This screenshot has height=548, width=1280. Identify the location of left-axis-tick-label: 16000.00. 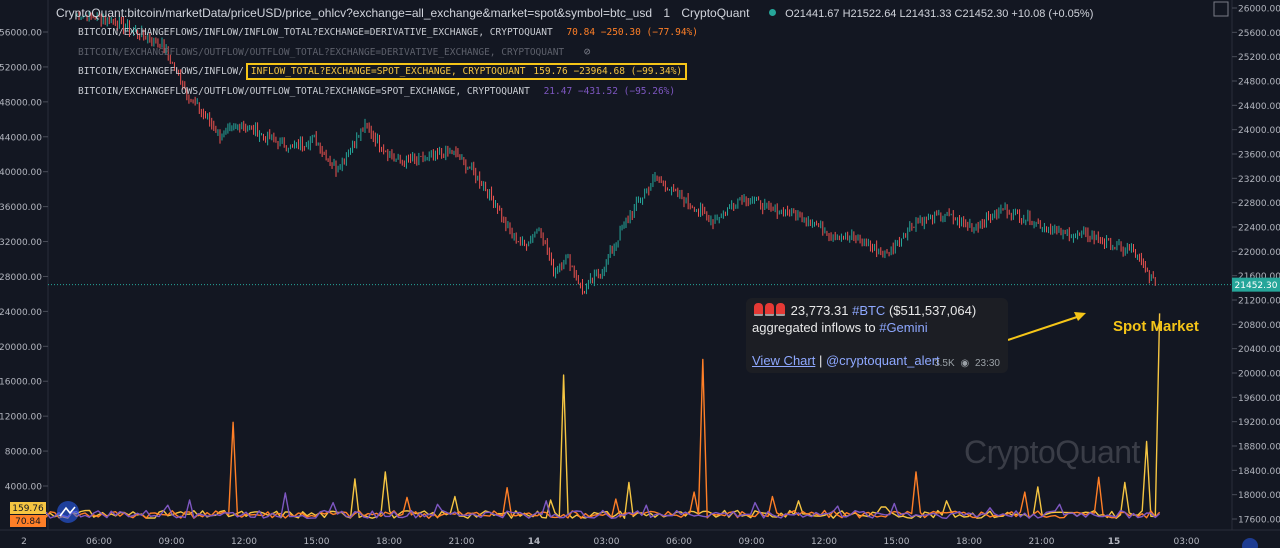
(21, 383).